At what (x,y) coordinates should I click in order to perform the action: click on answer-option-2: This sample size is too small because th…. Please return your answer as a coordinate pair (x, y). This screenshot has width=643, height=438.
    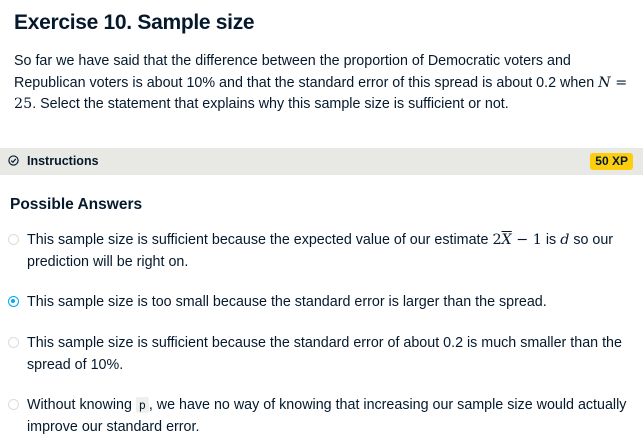
    Looking at the image, I should click on (318, 303).